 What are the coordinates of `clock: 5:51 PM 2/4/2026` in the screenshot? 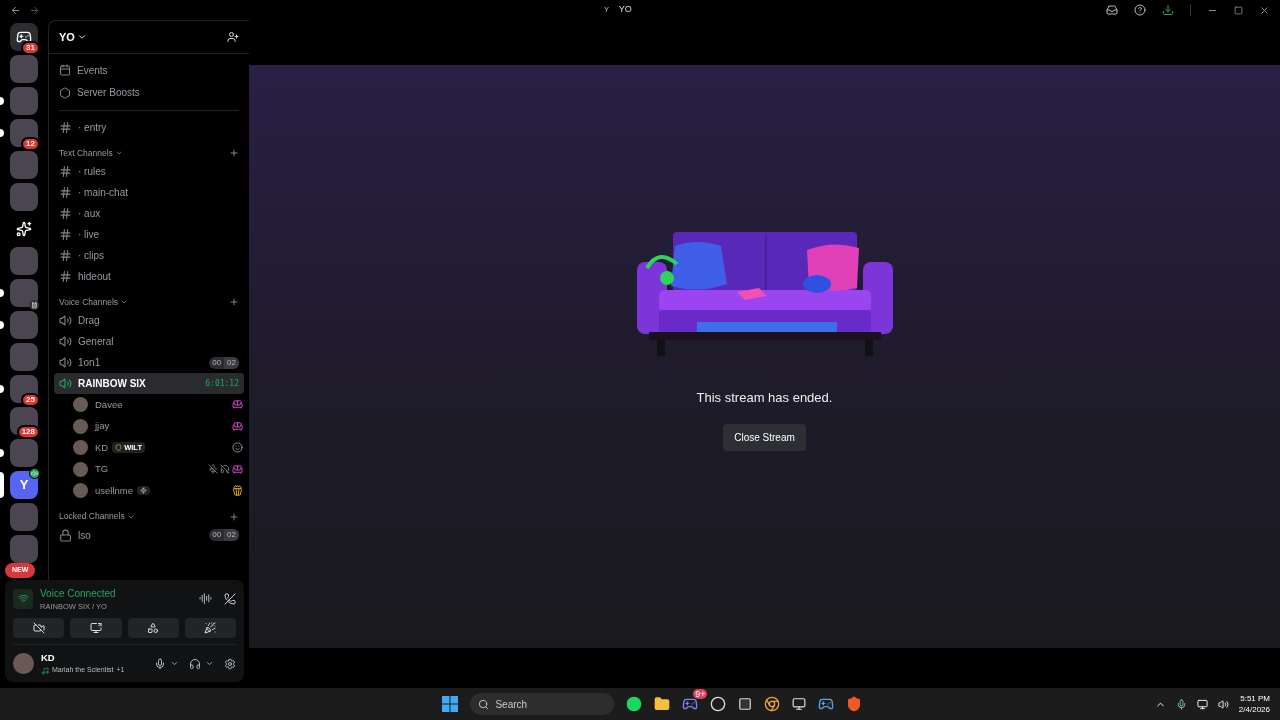 It's located at (1254, 704).